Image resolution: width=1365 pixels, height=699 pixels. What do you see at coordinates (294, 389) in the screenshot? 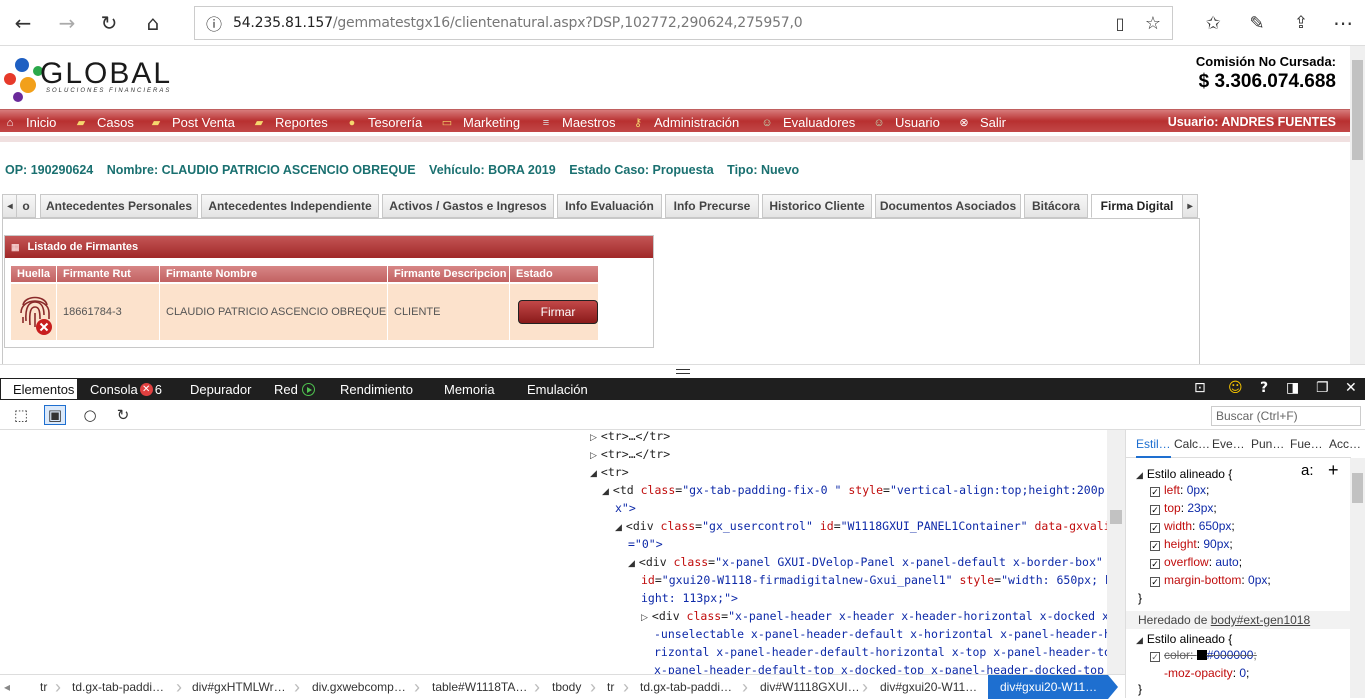
I see `devtab-red: Red` at bounding box center [294, 389].